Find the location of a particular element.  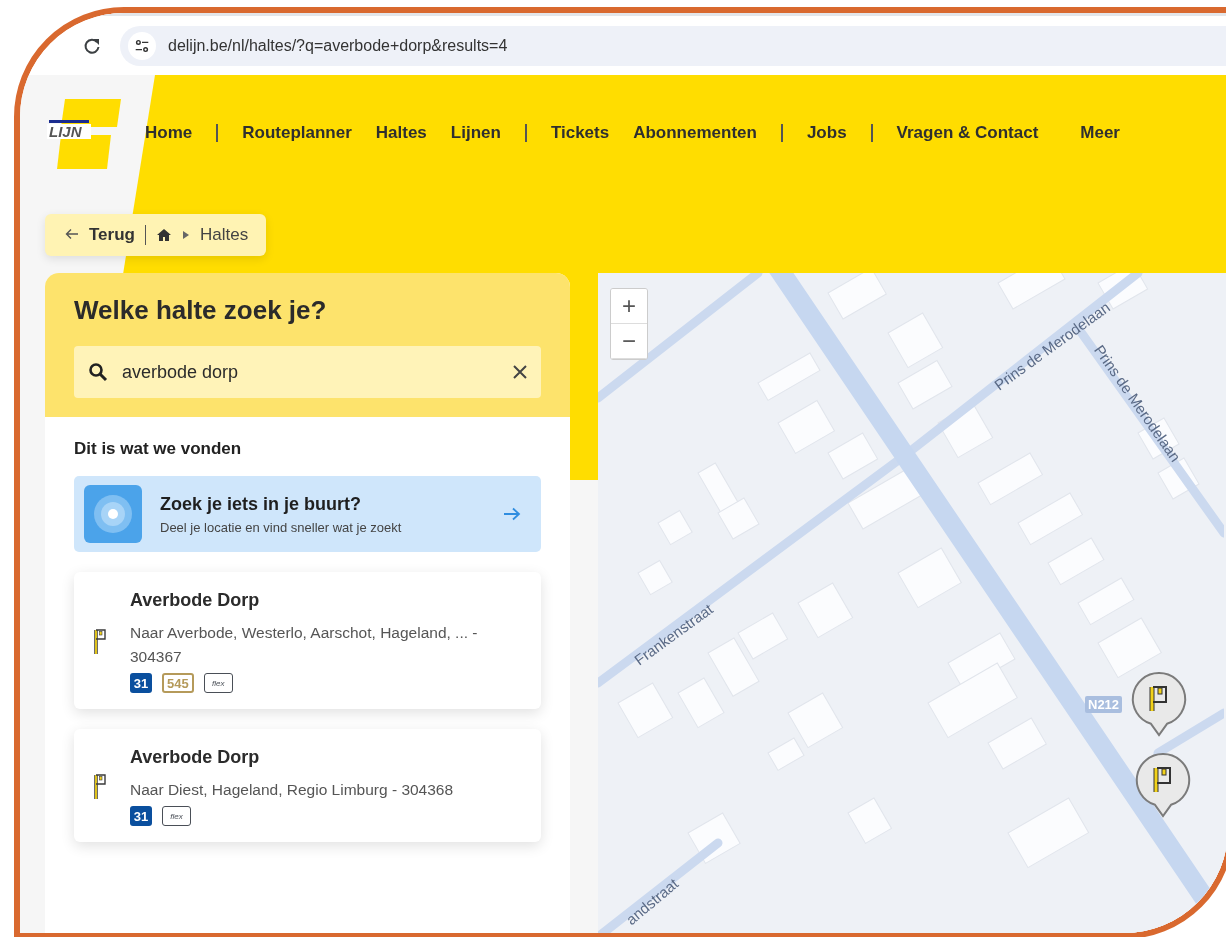

nav-link: Tickets is located at coordinates (580, 133).